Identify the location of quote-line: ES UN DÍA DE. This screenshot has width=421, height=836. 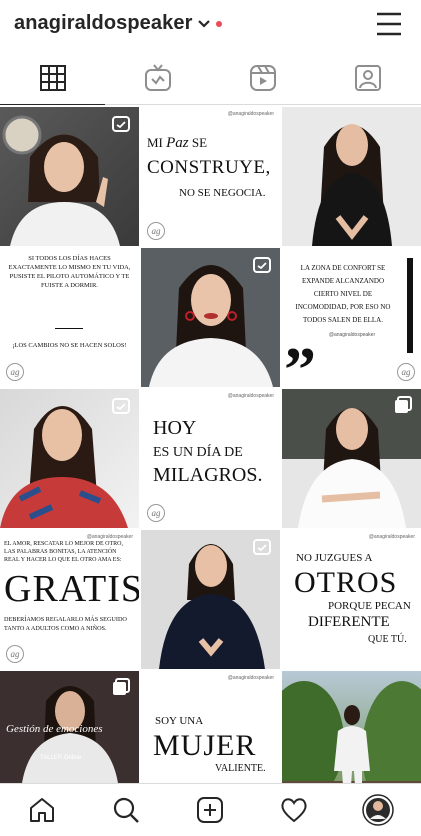
(198, 452).